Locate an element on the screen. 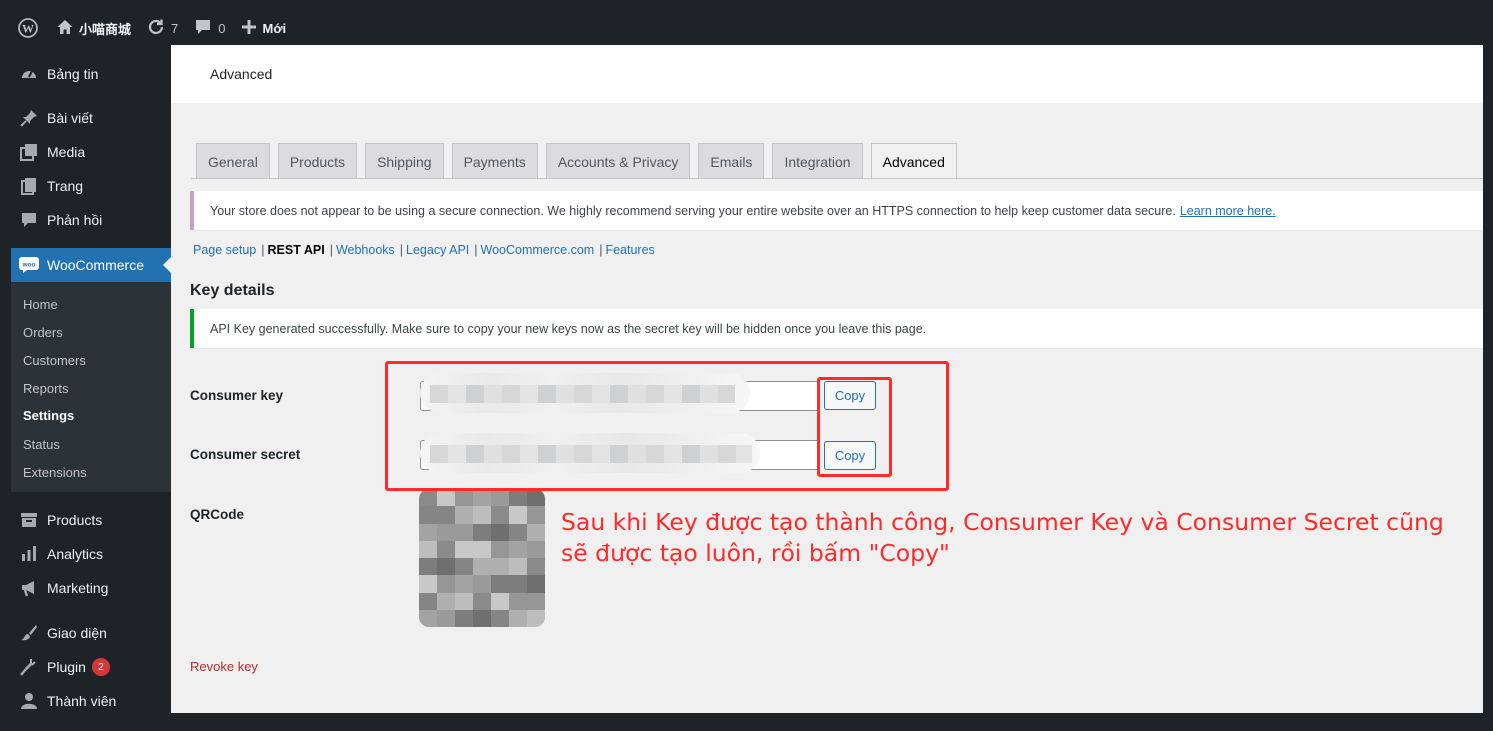 Image resolution: width=1493 pixels, height=731 pixels. tab-accounts-privacy: Accounts & Privacy is located at coordinates (618, 161).